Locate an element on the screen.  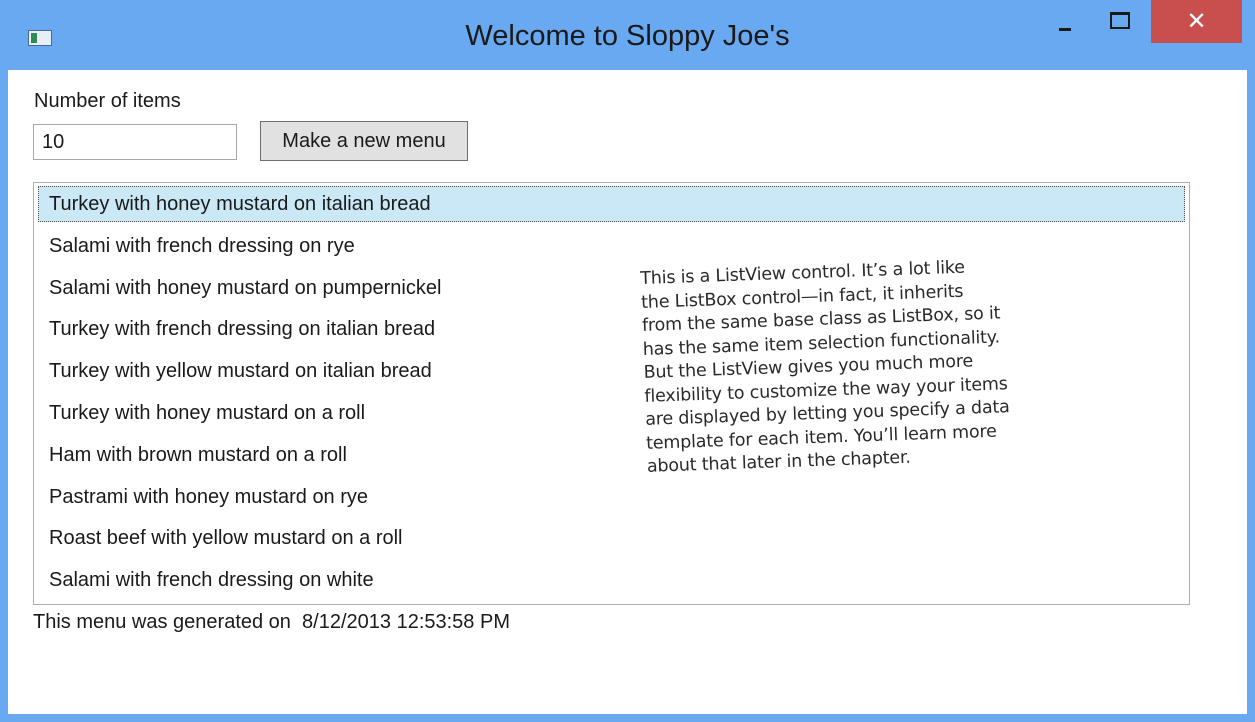
number-of-items-input is located at coordinates (135, 142).